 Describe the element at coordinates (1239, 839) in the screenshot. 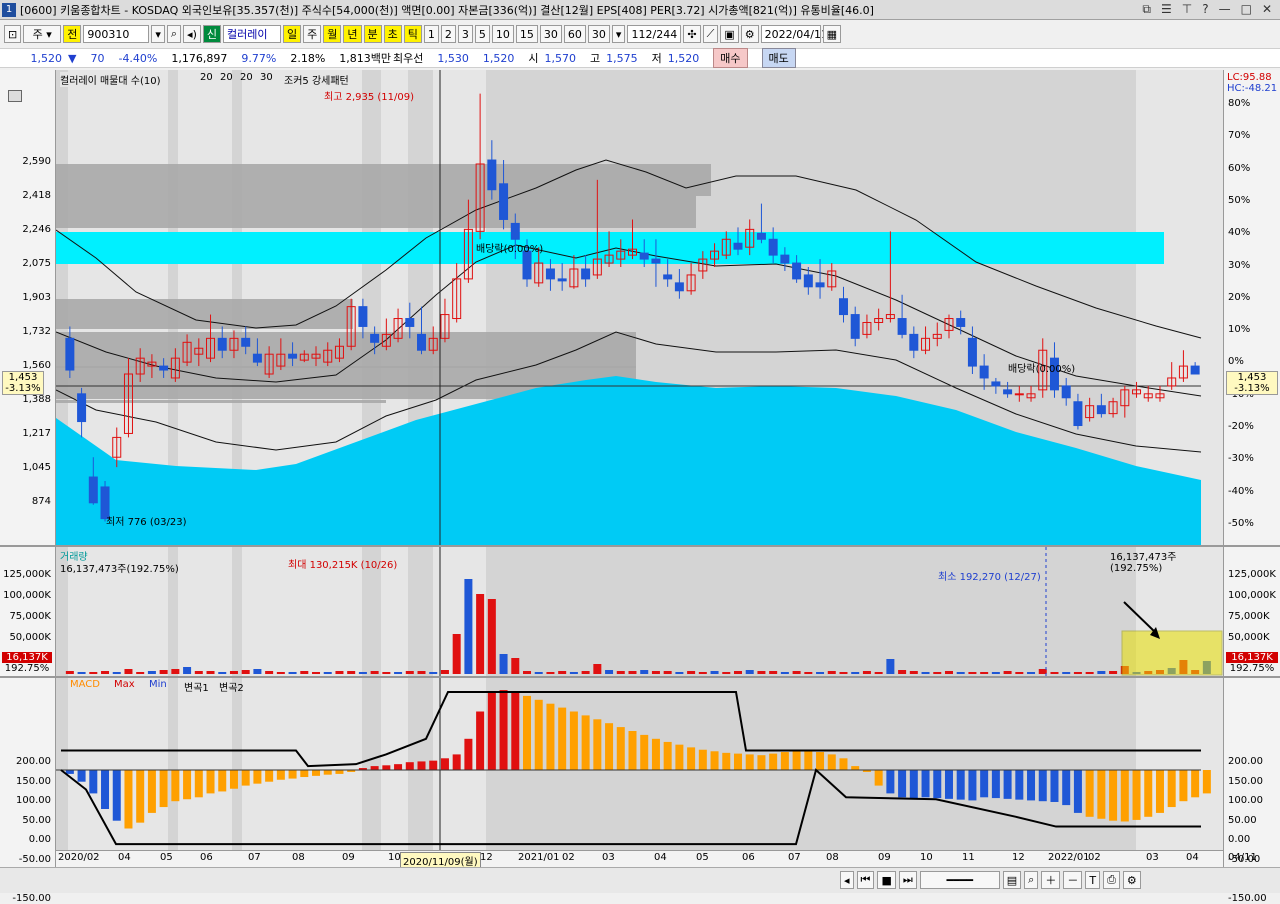

I see `macd-tick-label-right: 0.00` at that location.